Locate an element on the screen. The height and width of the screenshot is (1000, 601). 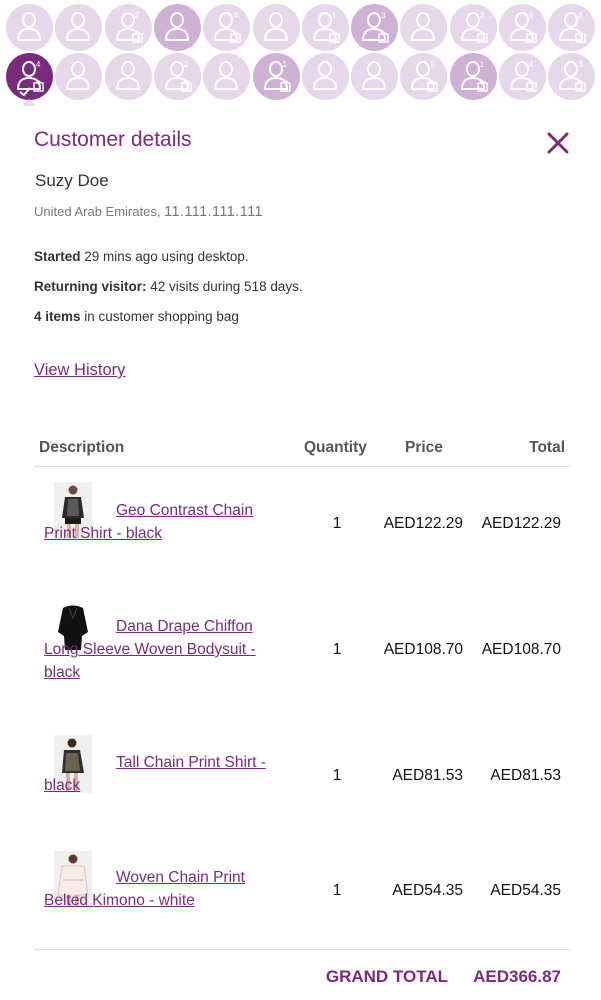
total-value: AED108.70 is located at coordinates (521, 649).